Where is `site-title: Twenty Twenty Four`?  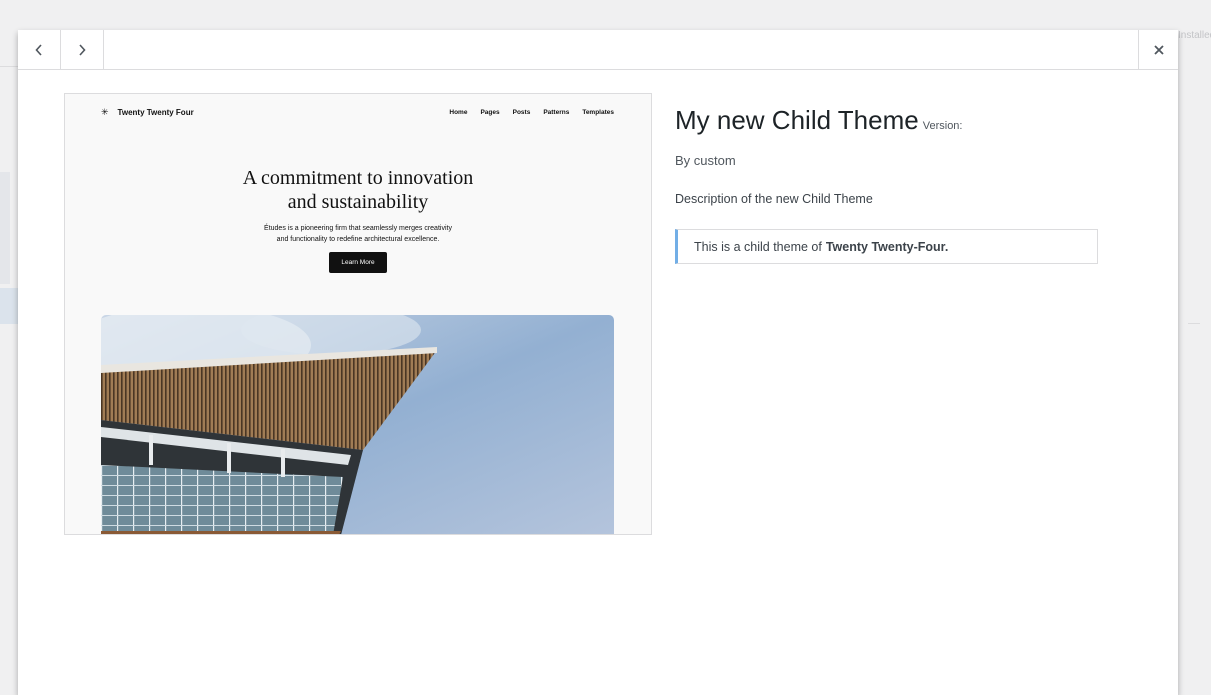
site-title: Twenty Twenty Four is located at coordinates (155, 112).